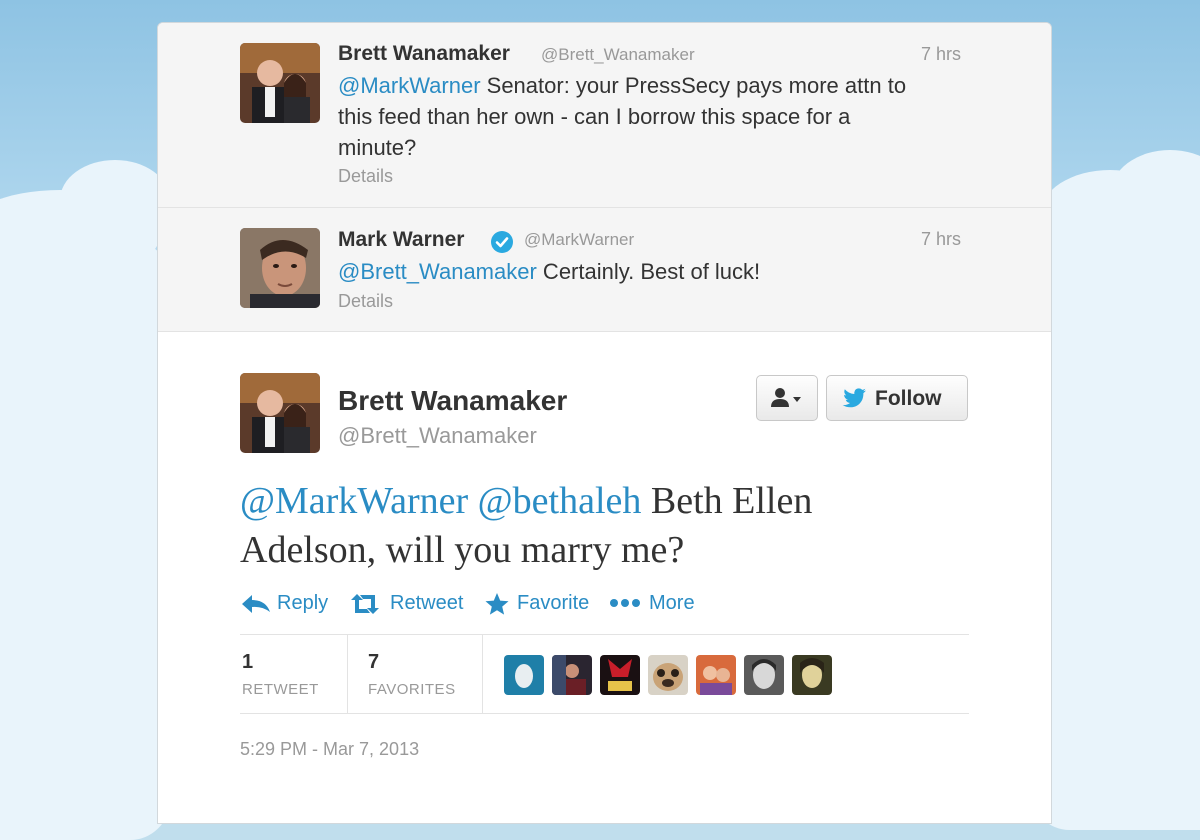 This screenshot has height=840, width=1200. I want to click on reply-label: Reply, so click(303, 603).